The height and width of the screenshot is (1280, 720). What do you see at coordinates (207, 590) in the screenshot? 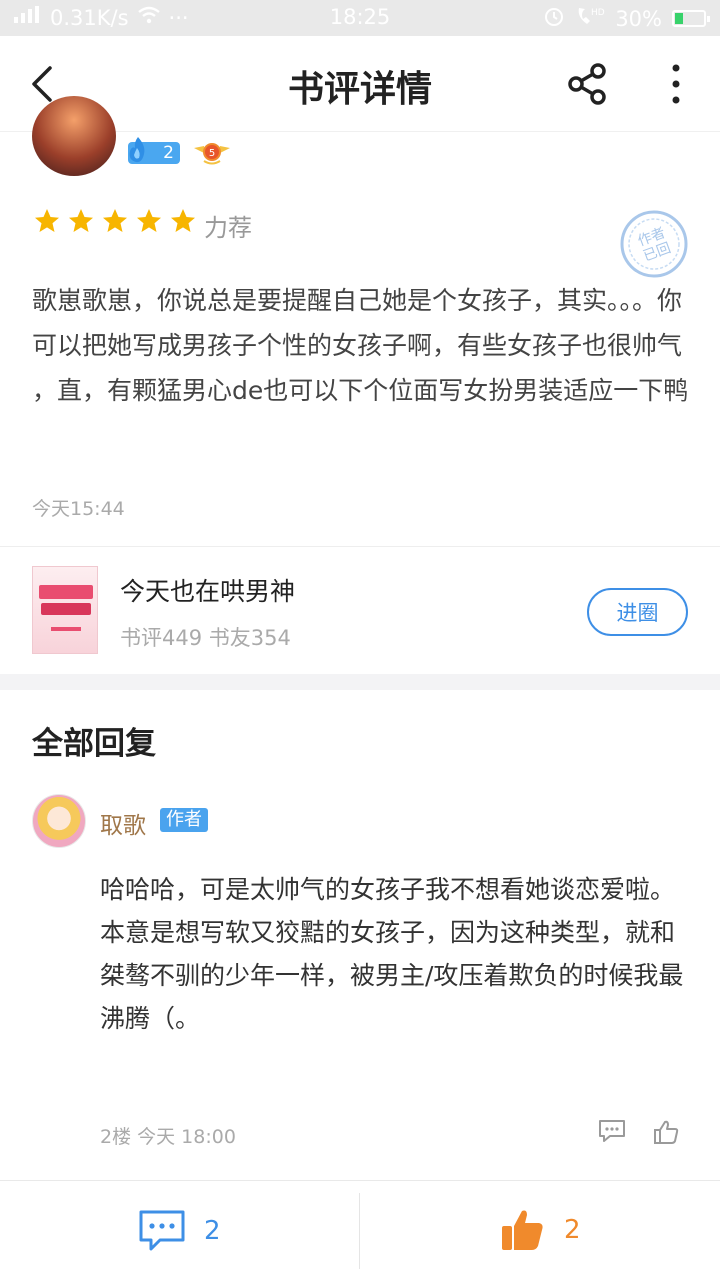
I see `book-title: 今天也在哄男神` at bounding box center [207, 590].